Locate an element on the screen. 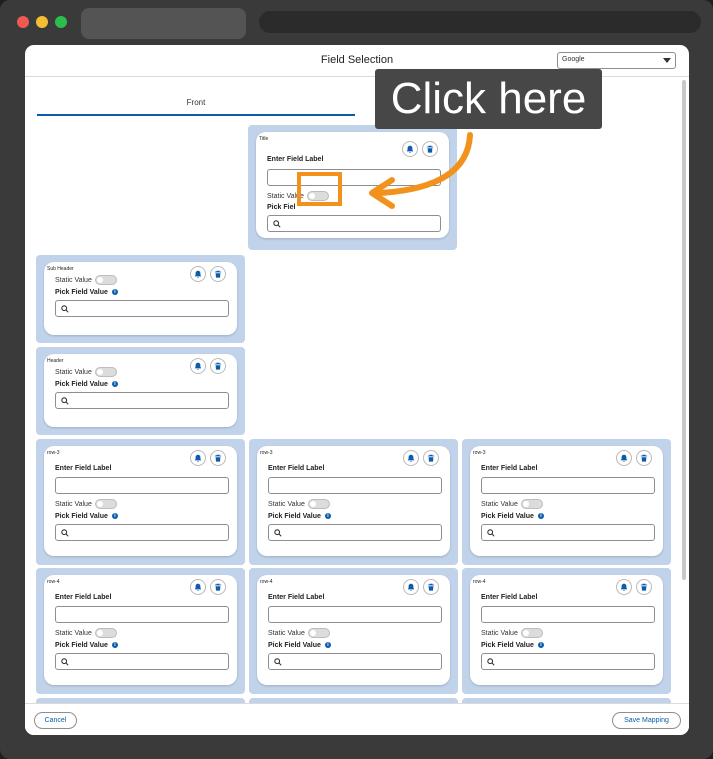 Image resolution: width=713 pixels, height=759 pixels. maximize-window-button is located at coordinates (61, 22).